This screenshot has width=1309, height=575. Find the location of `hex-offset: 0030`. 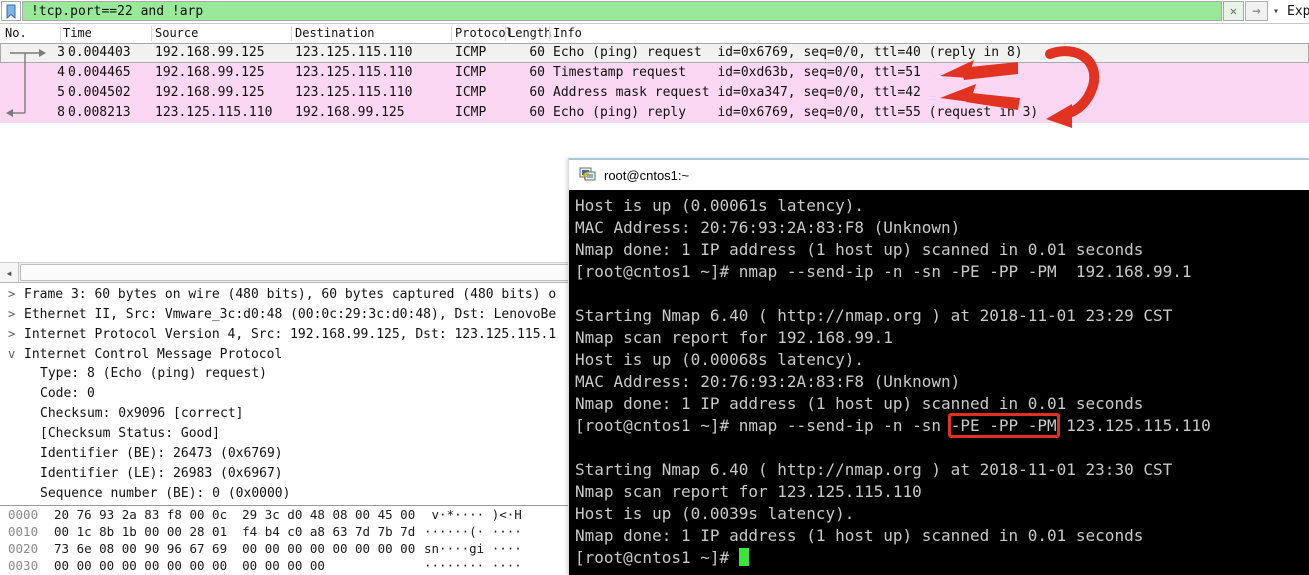

hex-offset: 0030 is located at coordinates (23, 565).